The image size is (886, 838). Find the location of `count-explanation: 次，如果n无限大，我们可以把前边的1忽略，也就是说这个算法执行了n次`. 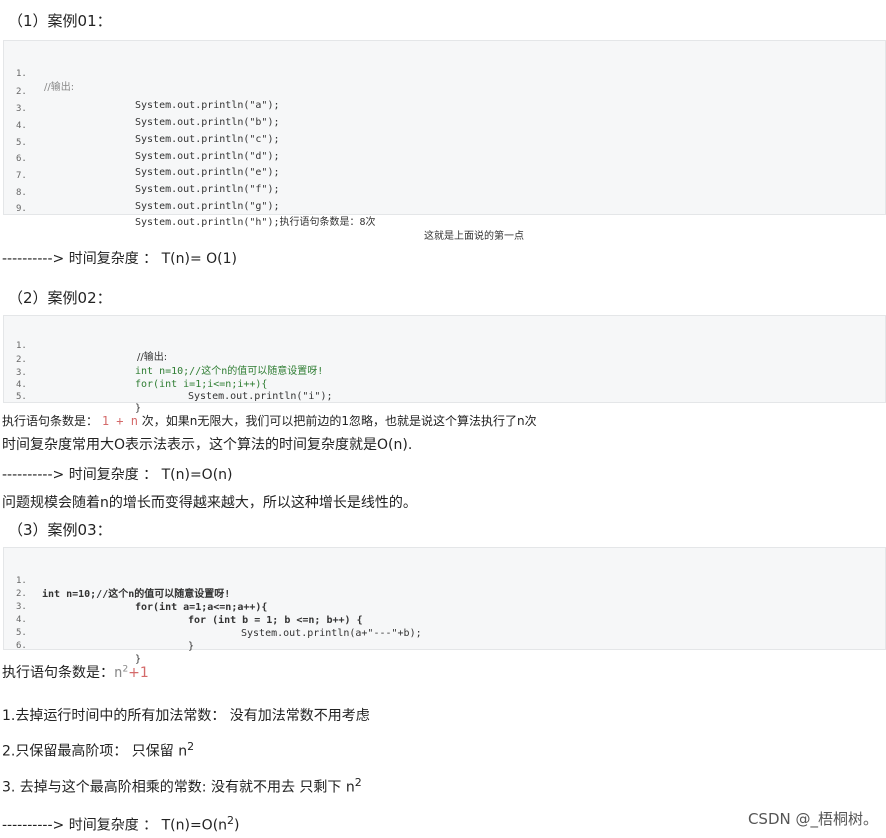

count-explanation: 次，如果n无限大，我们可以把前边的1忽略，也就是说这个算法执行了n次 is located at coordinates (339, 421).